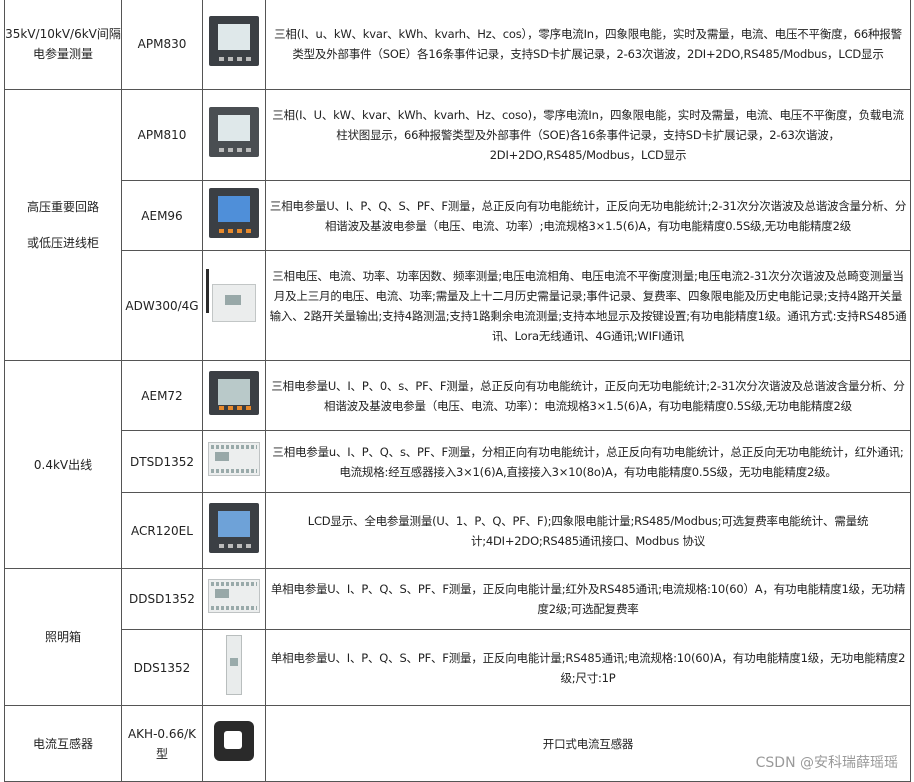 The image size is (914, 782). I want to click on aem72-meter-image, so click(234, 392).